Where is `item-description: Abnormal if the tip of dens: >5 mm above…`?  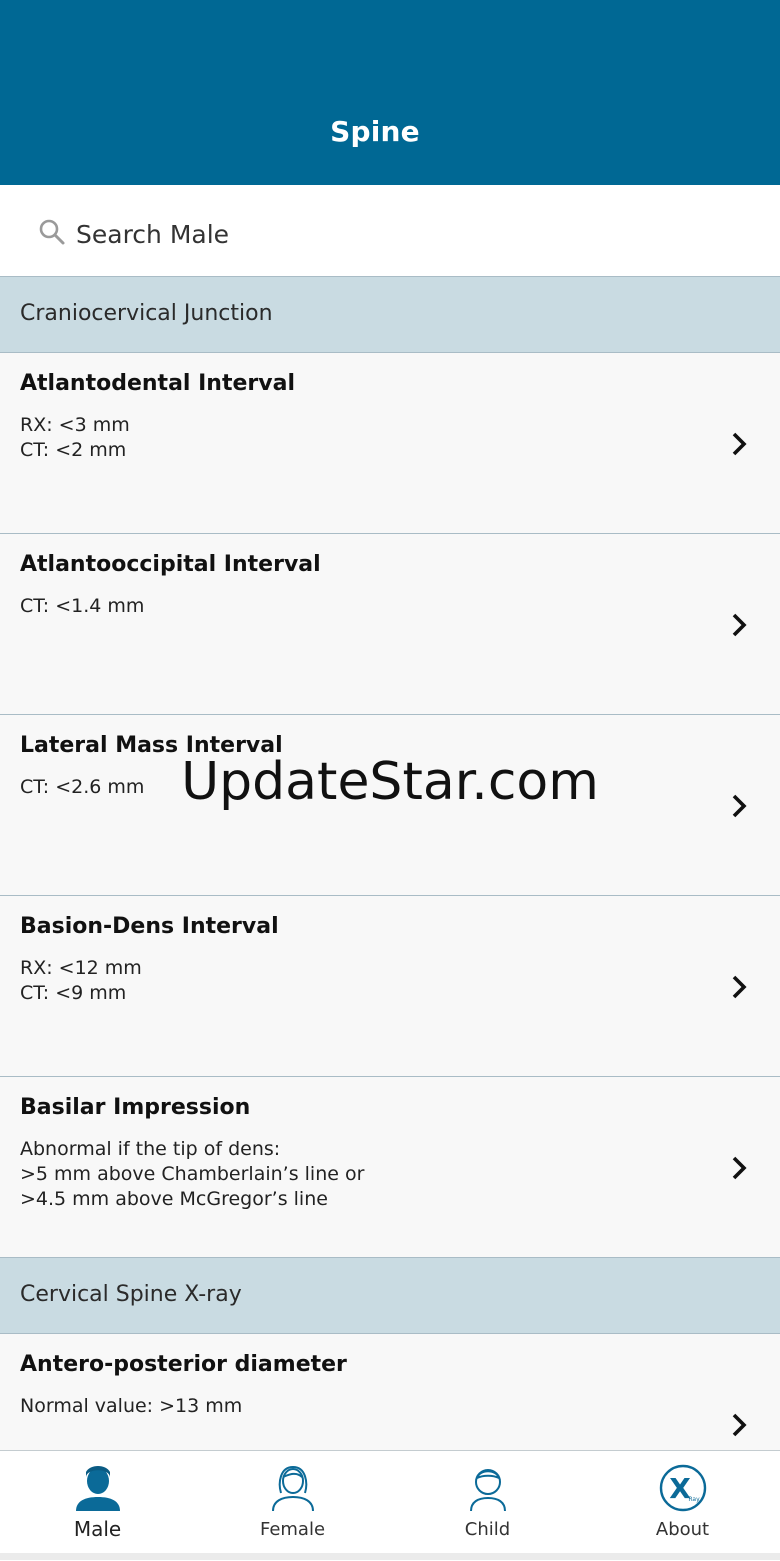
item-description: Abnormal if the tip of dens: >5 mm above… is located at coordinates (192, 1174).